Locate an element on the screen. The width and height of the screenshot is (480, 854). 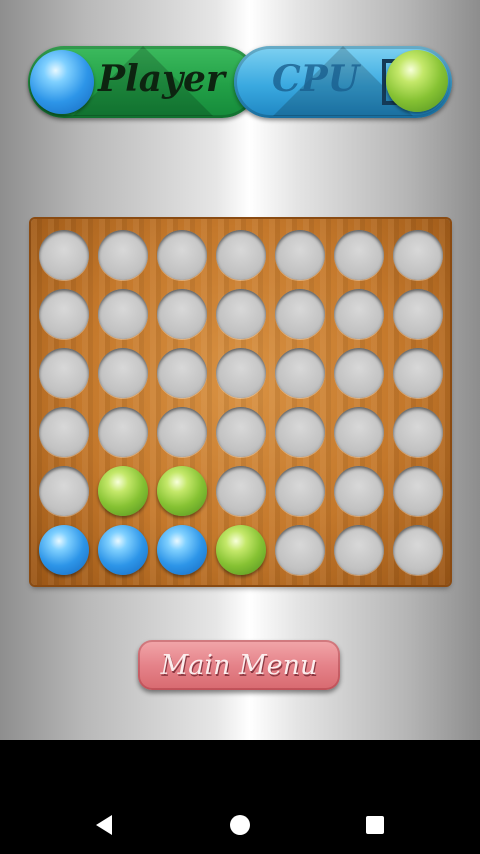
player-1-disc-icon is located at coordinates (62, 82).